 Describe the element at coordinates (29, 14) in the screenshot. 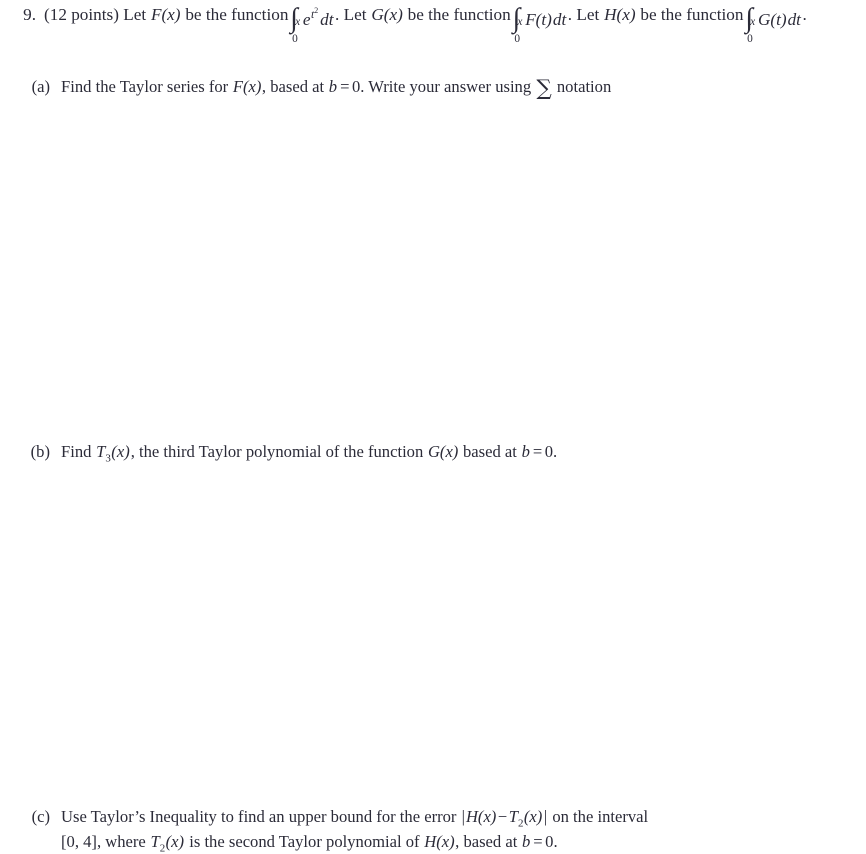

I see `problem-number: 9.` at that location.